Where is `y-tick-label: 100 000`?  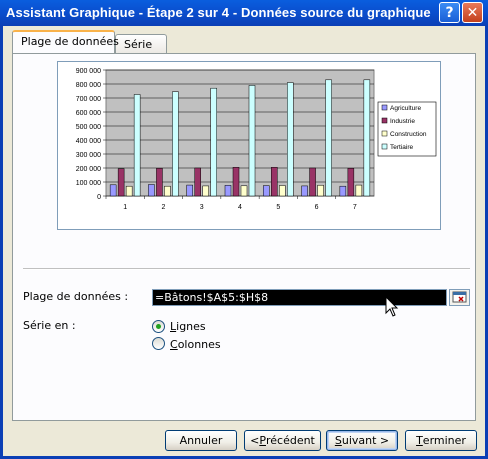
y-tick-label: 100 000 is located at coordinates (88, 183).